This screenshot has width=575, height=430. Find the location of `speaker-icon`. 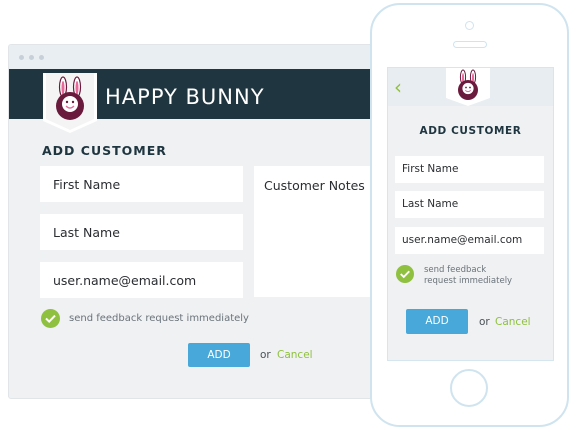

speaker-icon is located at coordinates (470, 44).